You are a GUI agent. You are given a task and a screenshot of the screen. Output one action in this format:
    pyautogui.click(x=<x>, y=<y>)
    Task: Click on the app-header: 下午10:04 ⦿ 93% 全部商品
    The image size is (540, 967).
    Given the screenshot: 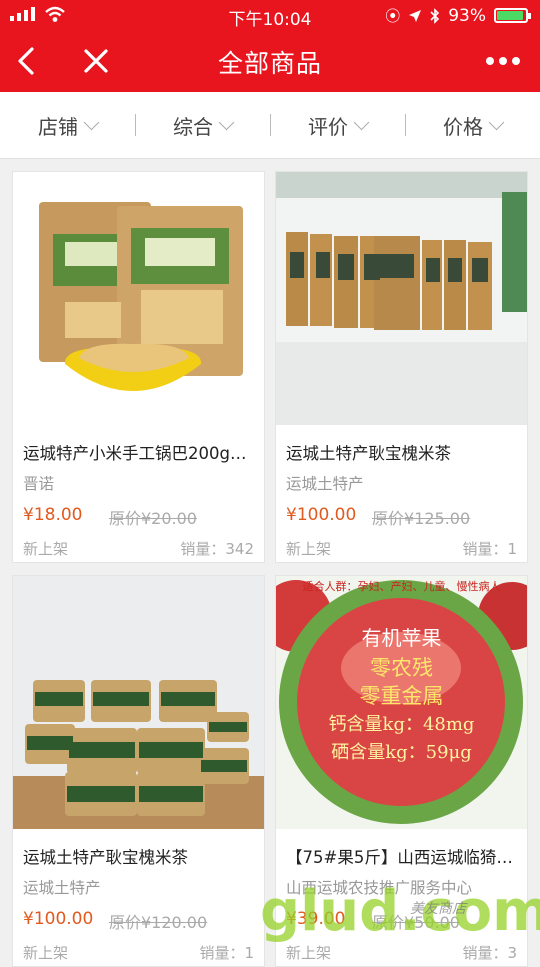 What is the action you would take?
    pyautogui.click(x=270, y=46)
    